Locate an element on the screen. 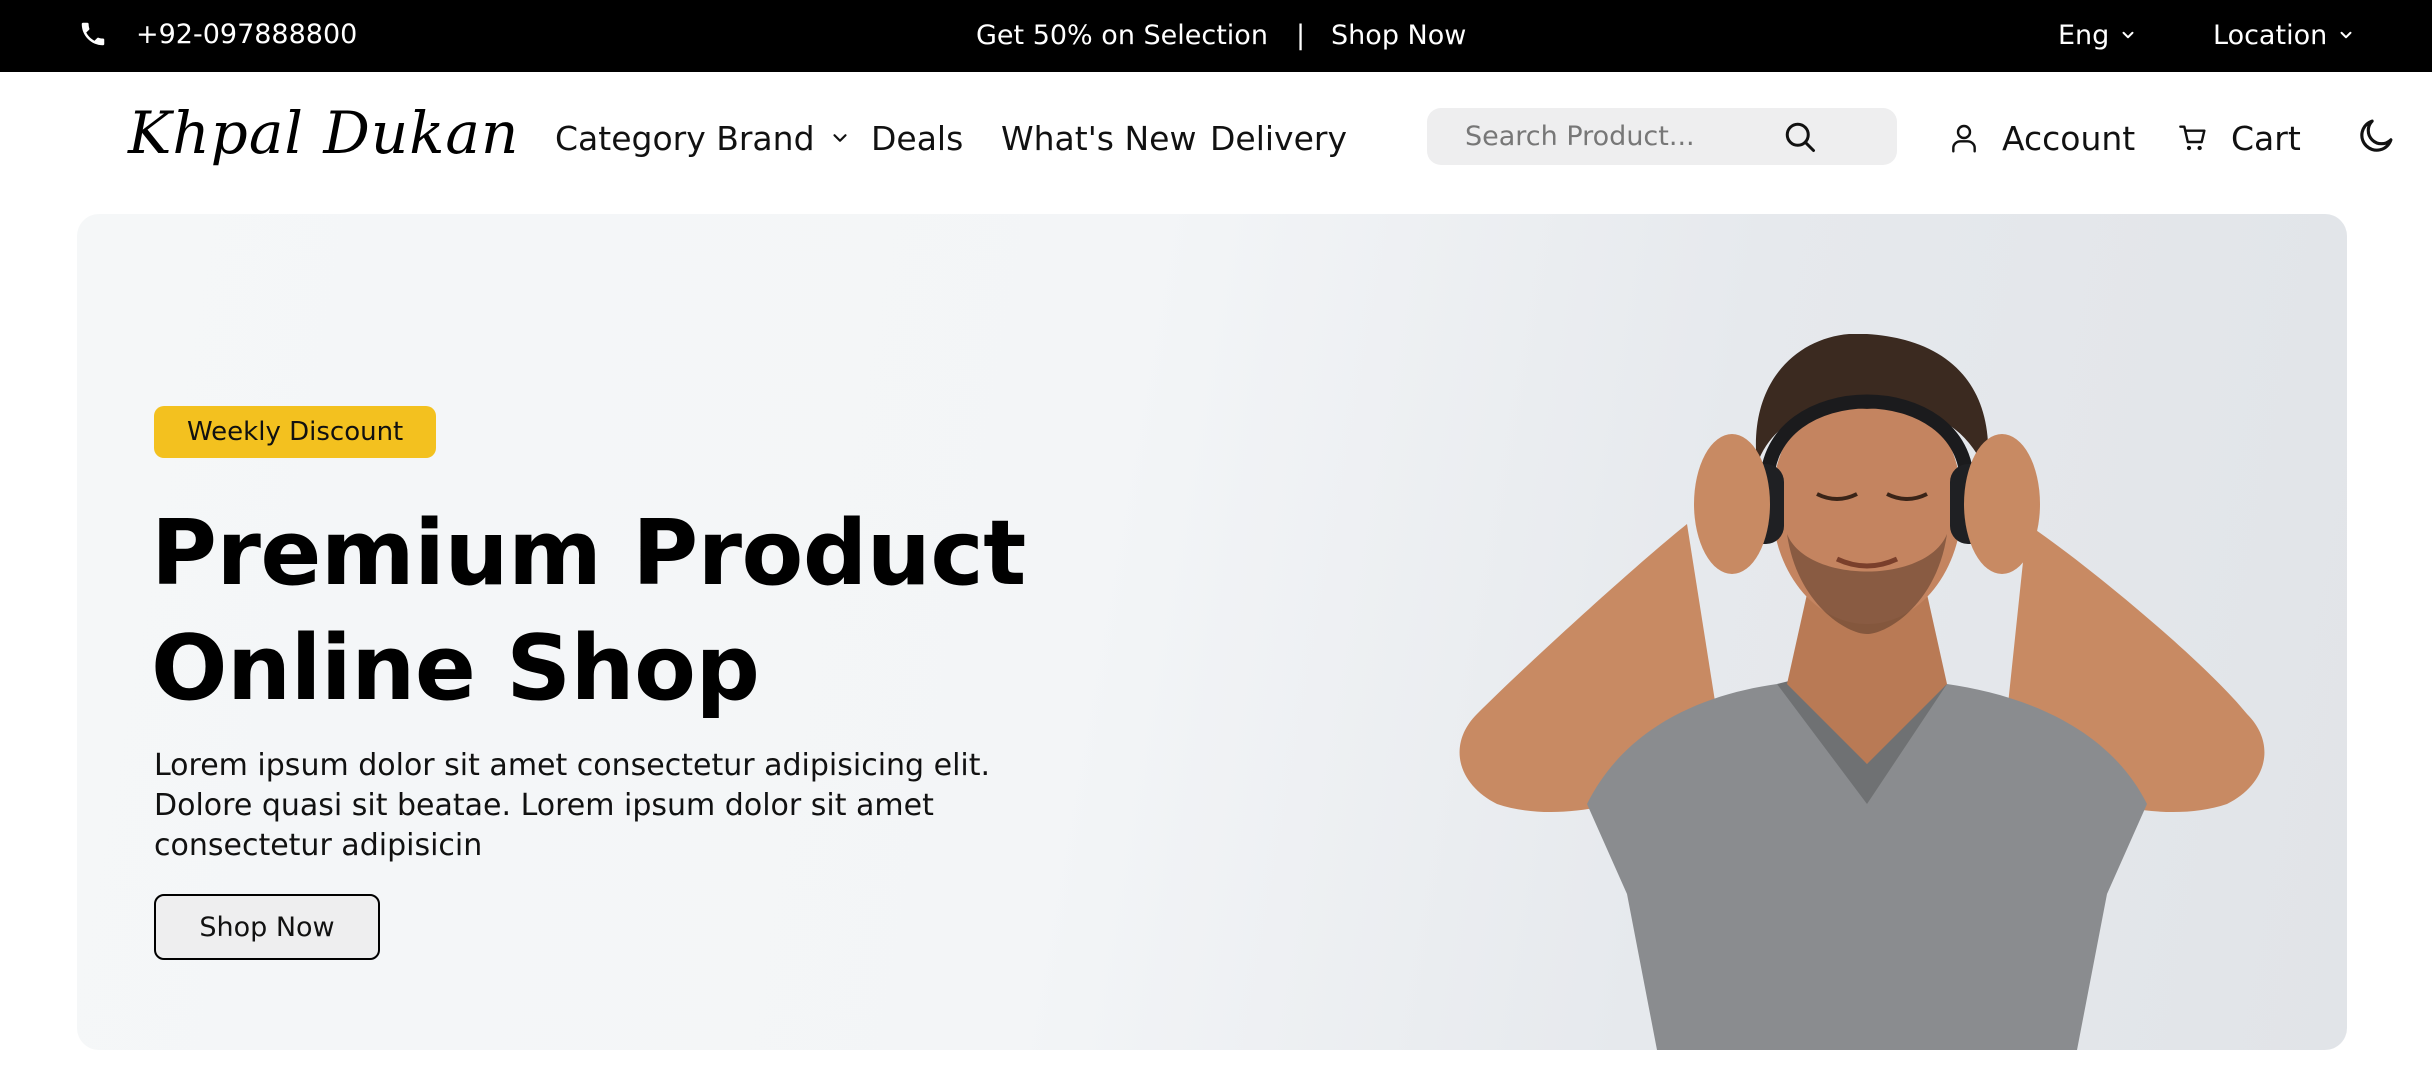 This screenshot has width=2432, height=1083. promo-text: Get 50% on Selection is located at coordinates (1122, 35).